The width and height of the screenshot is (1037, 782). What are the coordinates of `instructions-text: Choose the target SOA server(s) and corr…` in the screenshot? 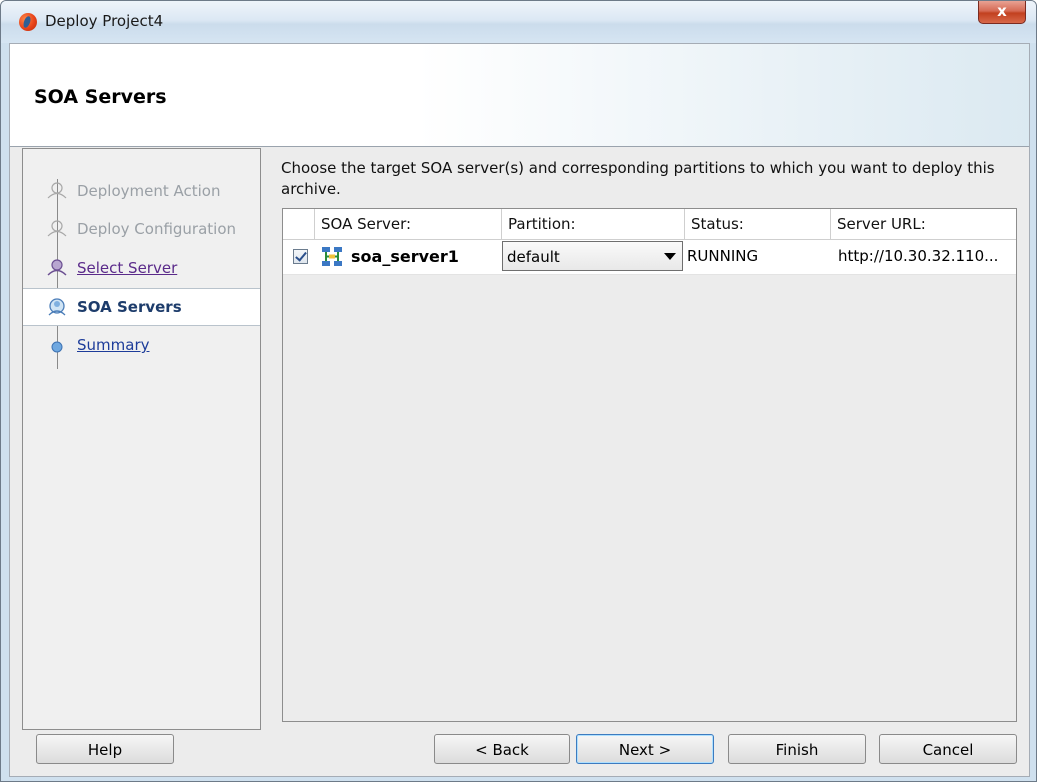 It's located at (638, 178).